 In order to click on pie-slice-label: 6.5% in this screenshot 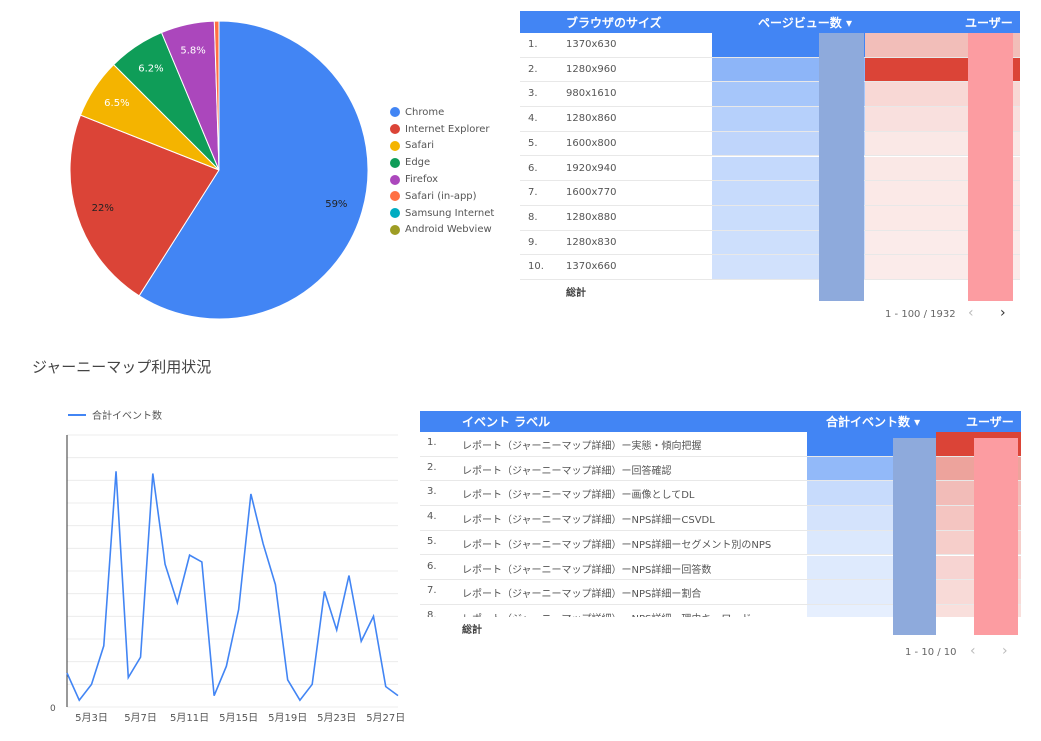, I will do `click(116, 103)`.